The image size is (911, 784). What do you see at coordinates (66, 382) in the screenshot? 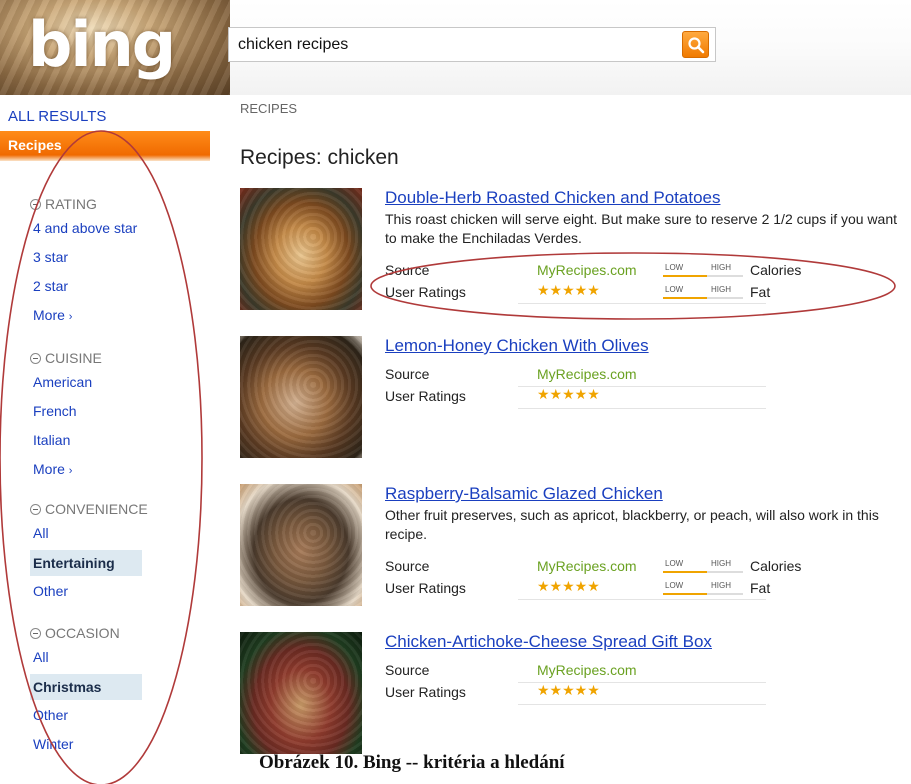
I see `facet-item-american: American` at bounding box center [66, 382].